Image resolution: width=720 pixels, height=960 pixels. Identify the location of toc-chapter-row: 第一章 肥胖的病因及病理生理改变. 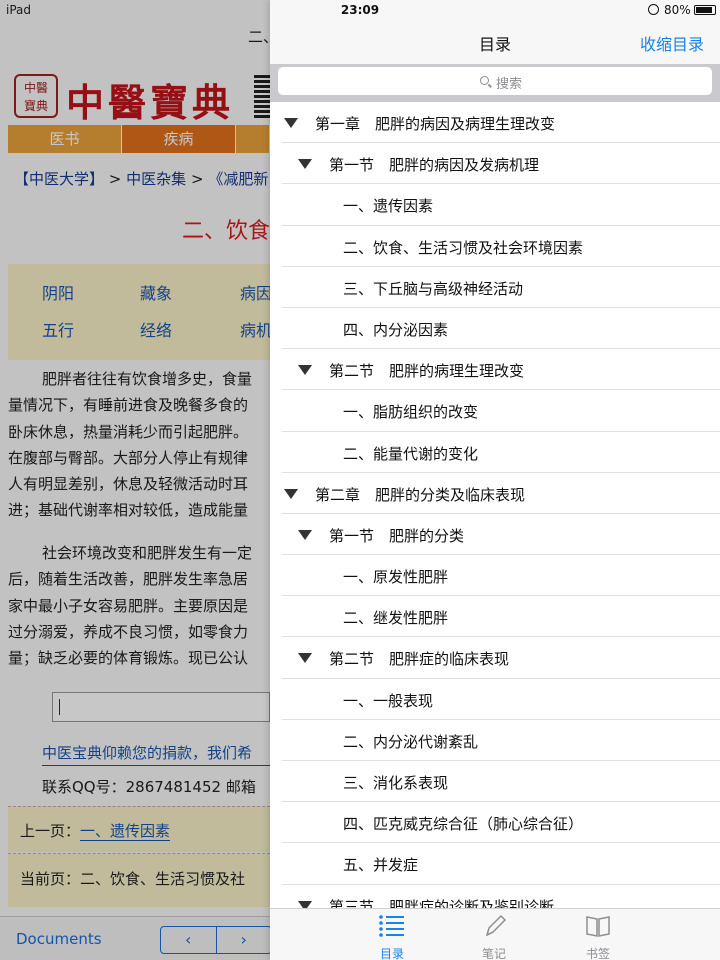
(501, 123).